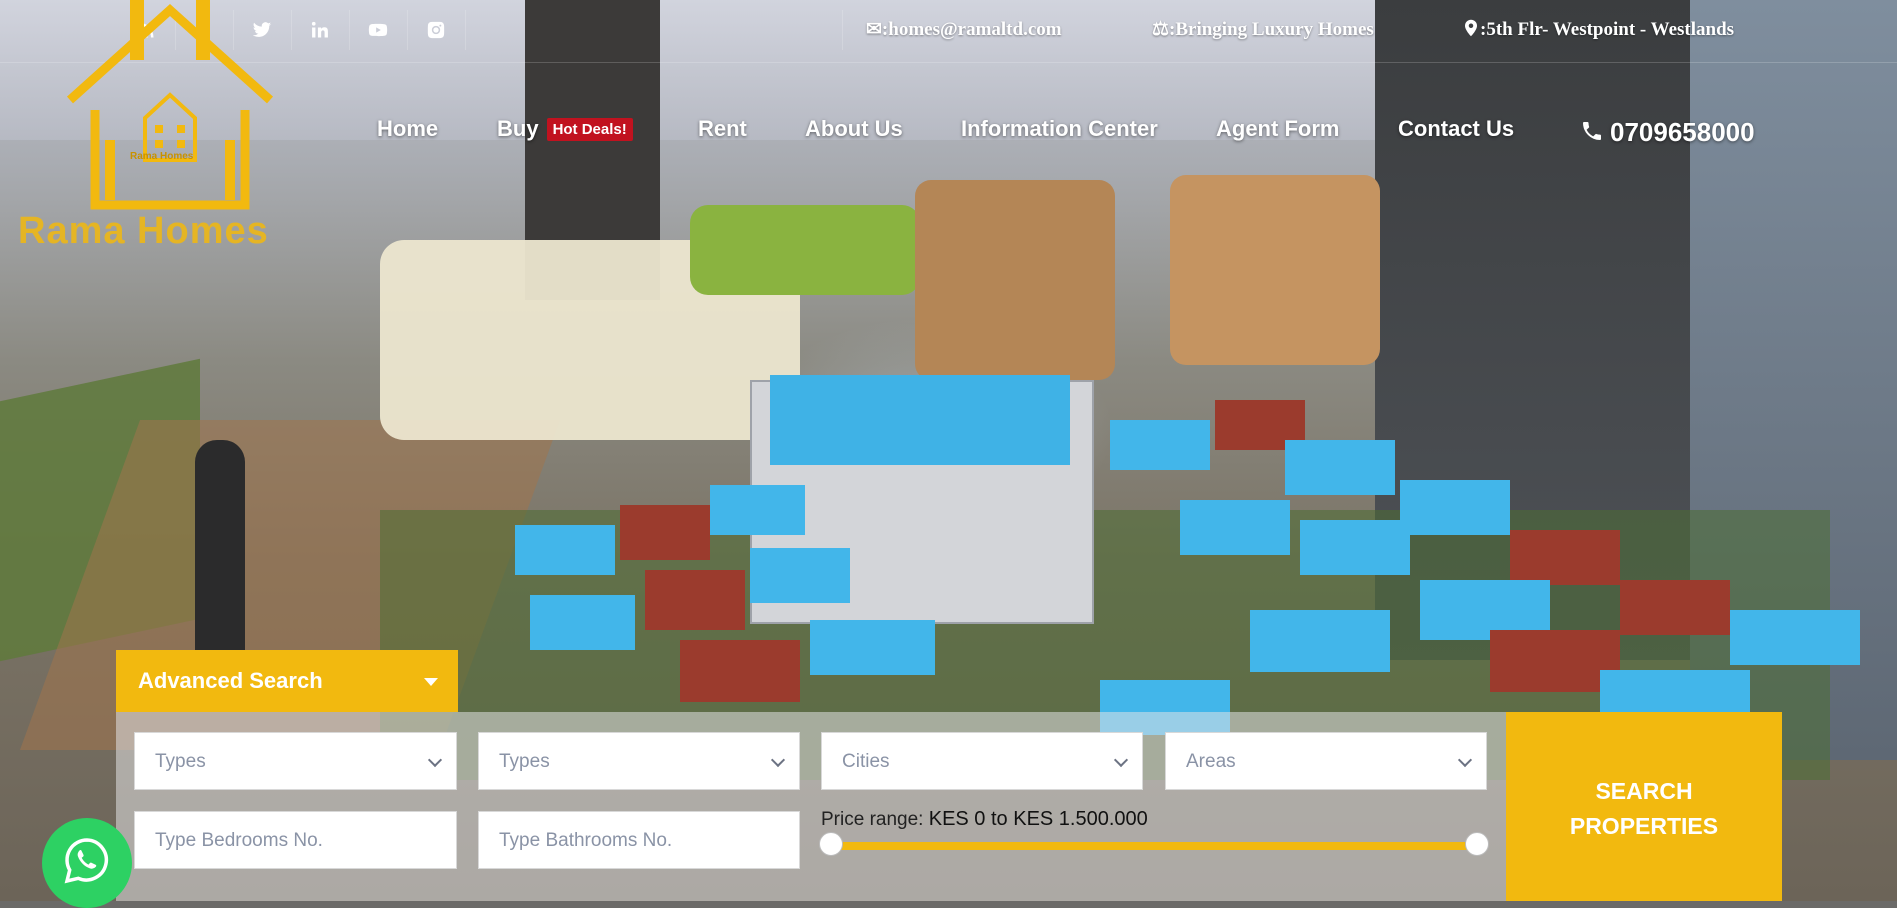 Image resolution: width=1897 pixels, height=908 pixels. What do you see at coordinates (1592, 131) in the screenshot?
I see `phone-icon` at bounding box center [1592, 131].